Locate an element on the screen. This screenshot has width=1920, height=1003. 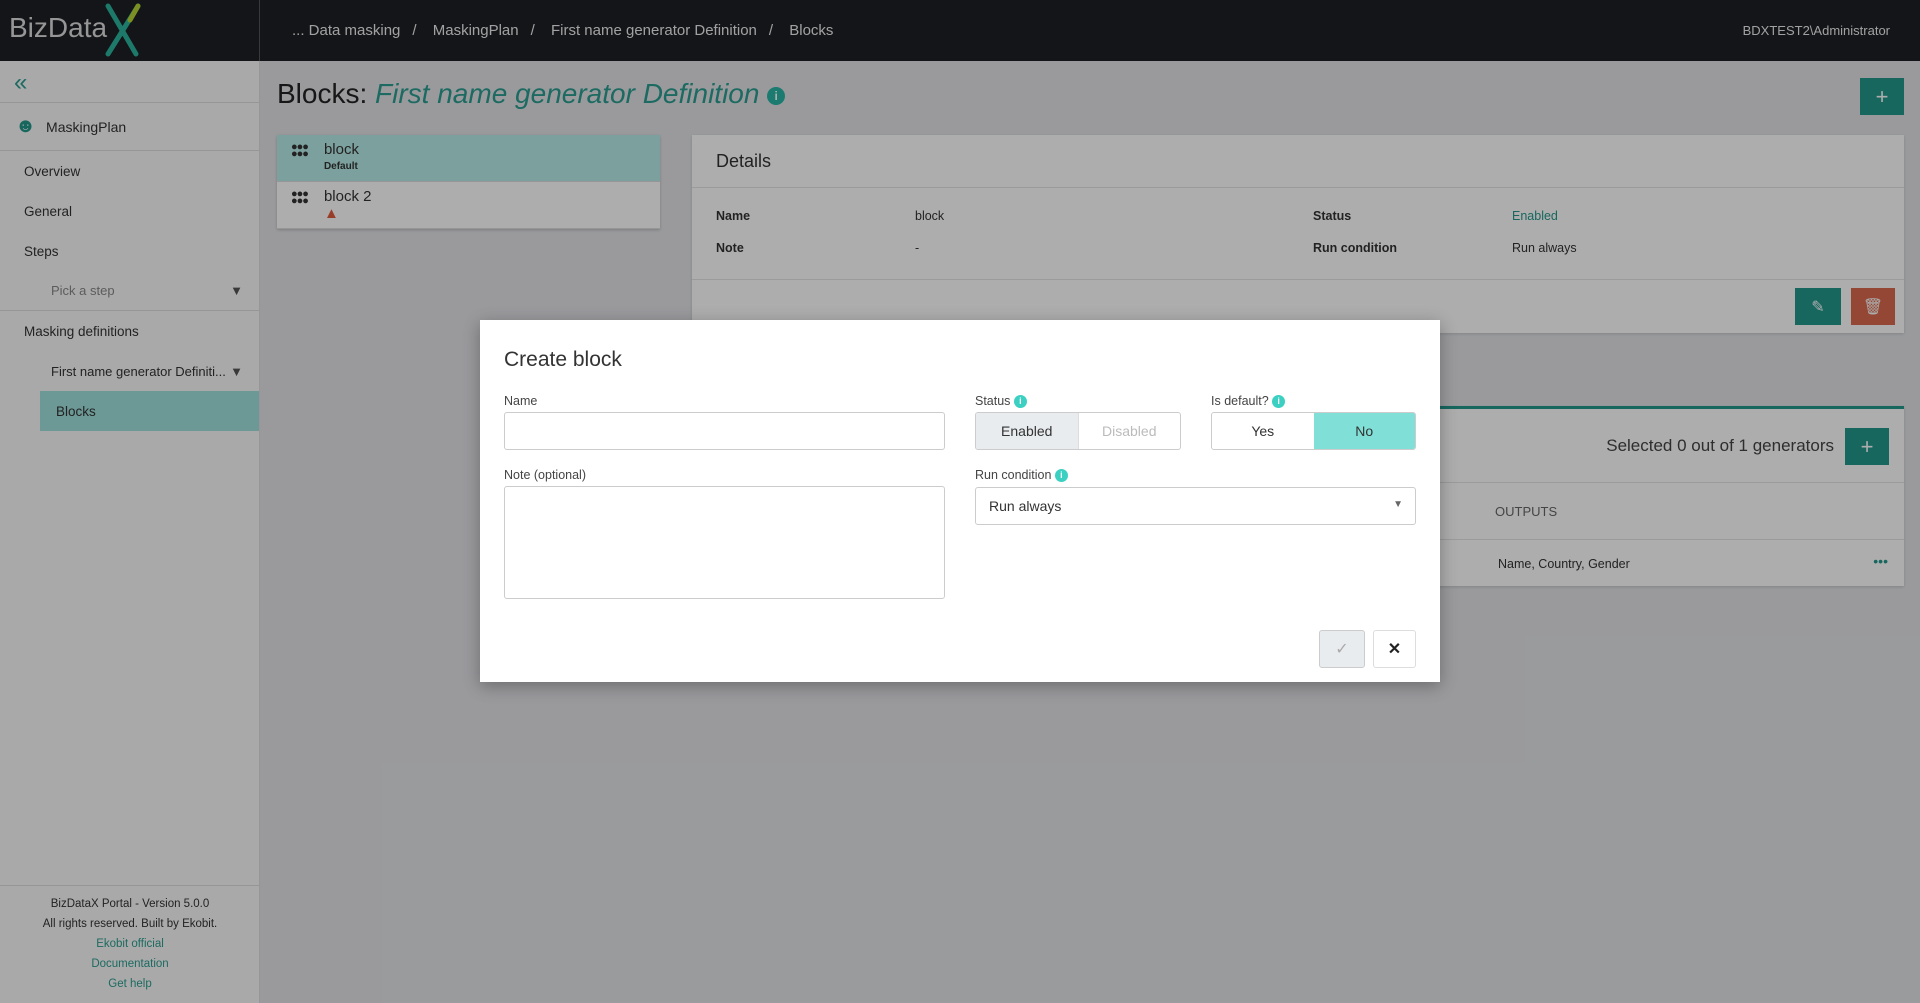
status-enabled-option: Enabled is located at coordinates (1027, 431).